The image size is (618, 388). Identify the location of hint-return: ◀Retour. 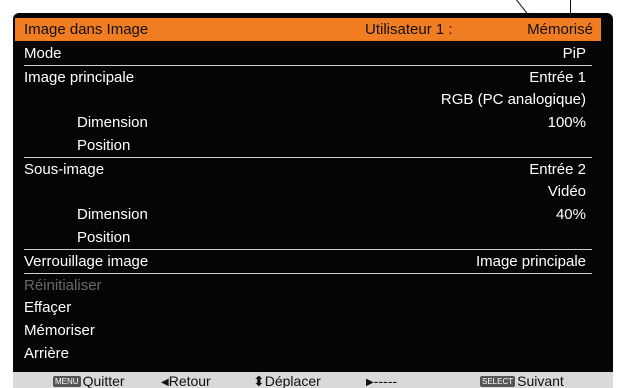
(186, 380).